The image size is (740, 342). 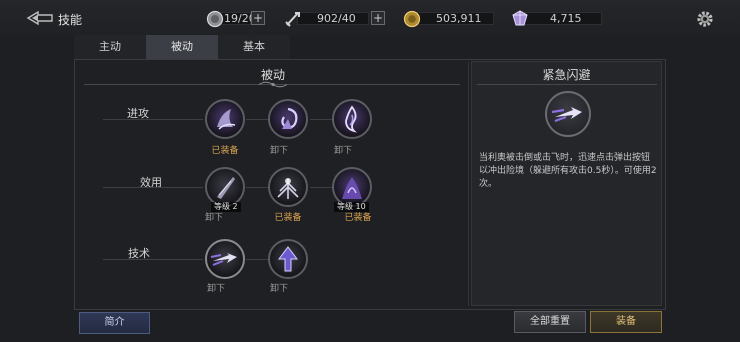 What do you see at coordinates (520, 18) in the screenshot?
I see `crystal-icon` at bounding box center [520, 18].